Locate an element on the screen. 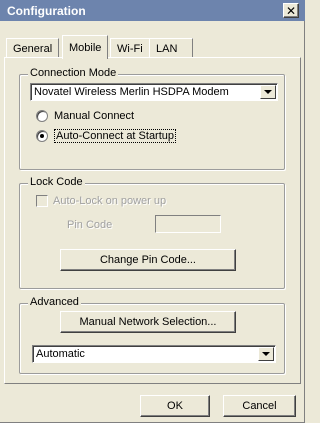  tab-mobile: Mobile is located at coordinates (85, 47).